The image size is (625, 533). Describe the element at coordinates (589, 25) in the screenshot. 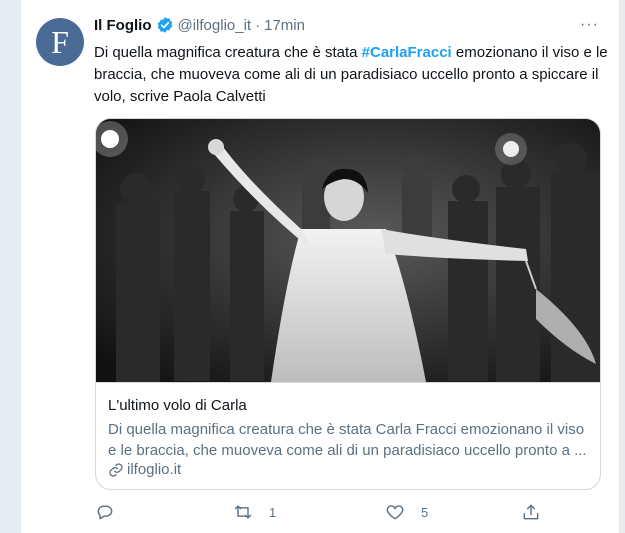

I see `more-options-icon: ···` at that location.